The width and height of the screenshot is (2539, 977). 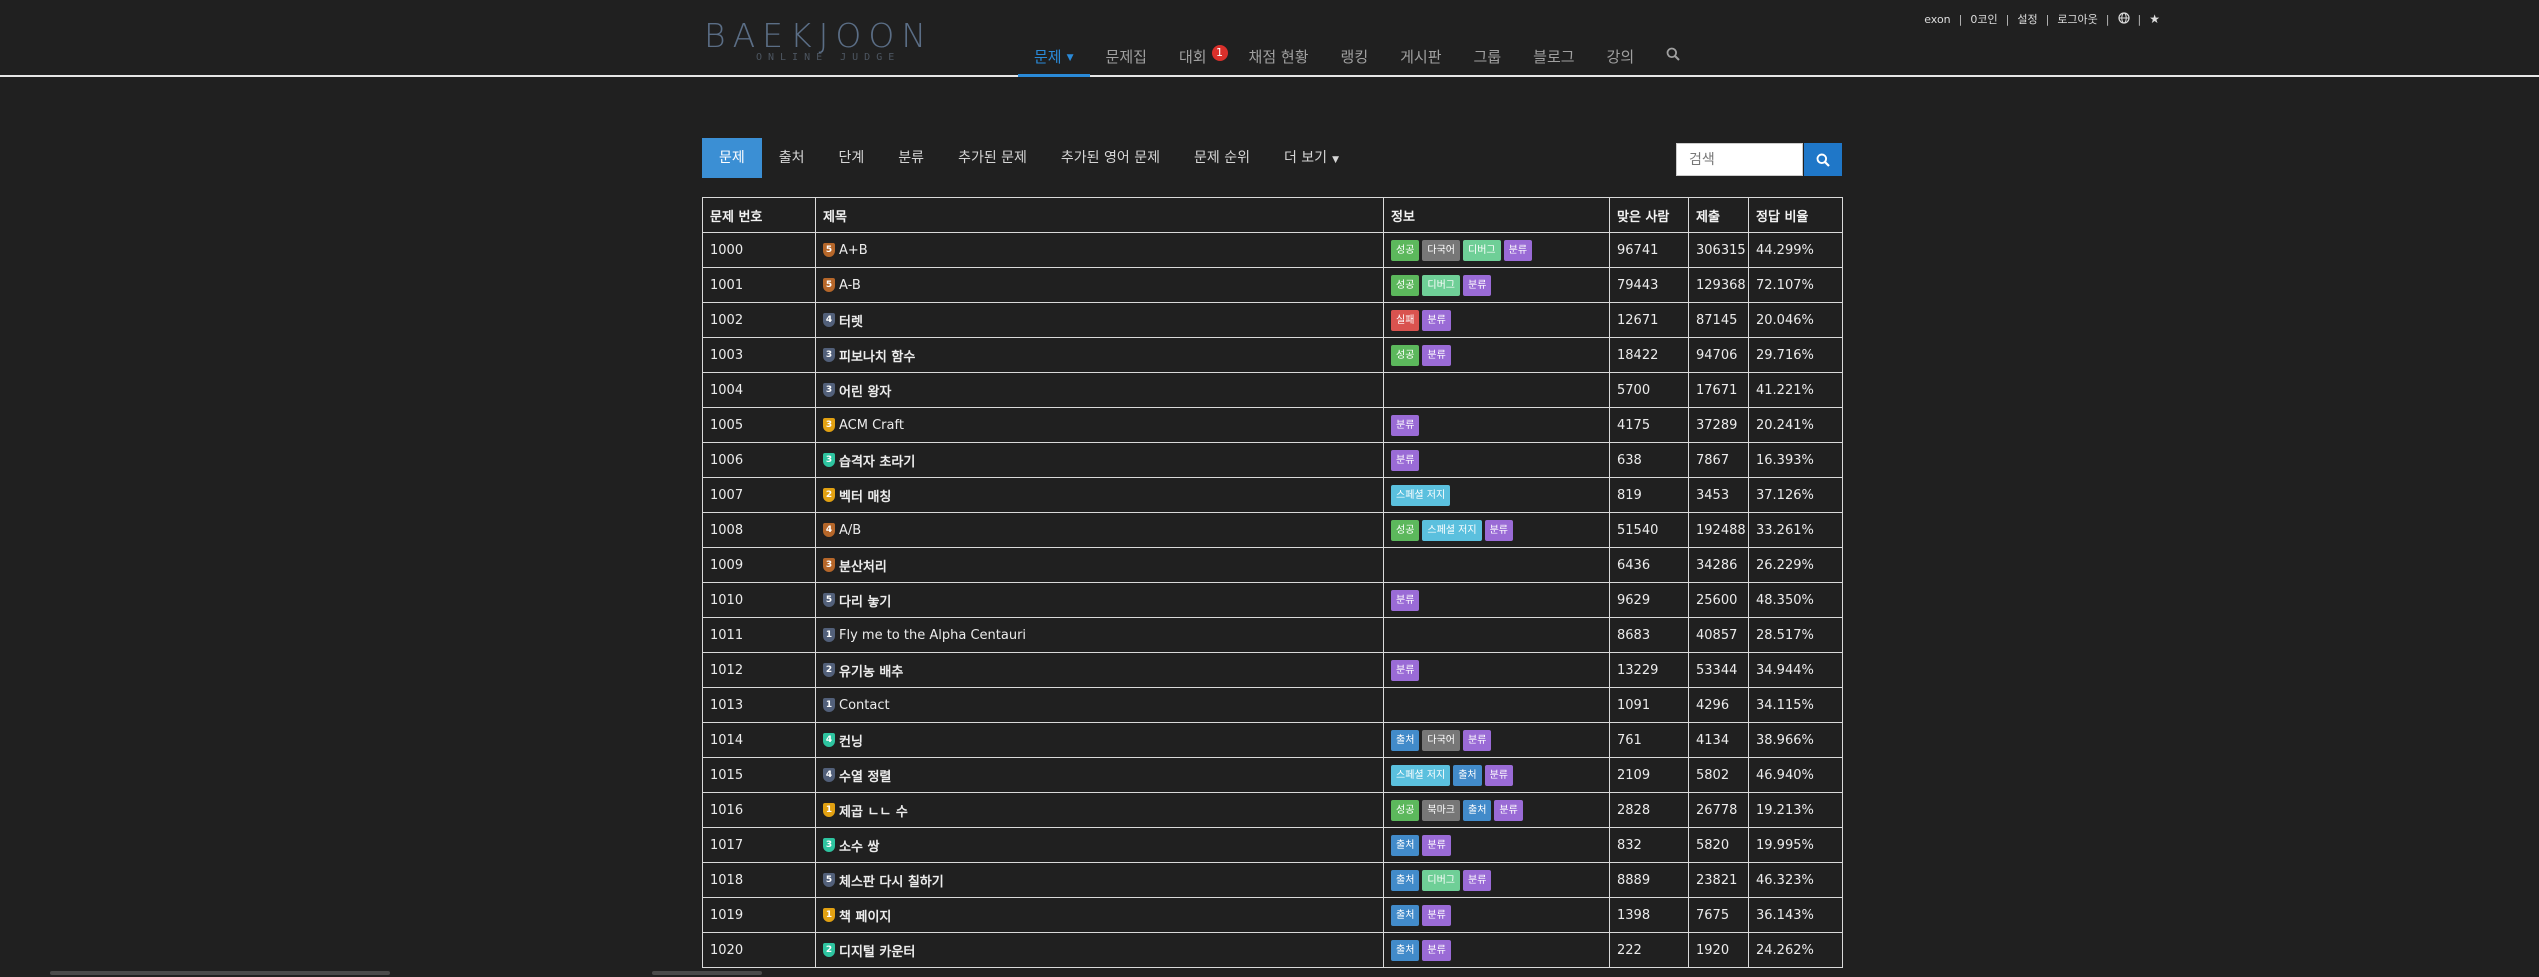 I want to click on nav-problems: 문제 ▼, so click(x=1054, y=58).